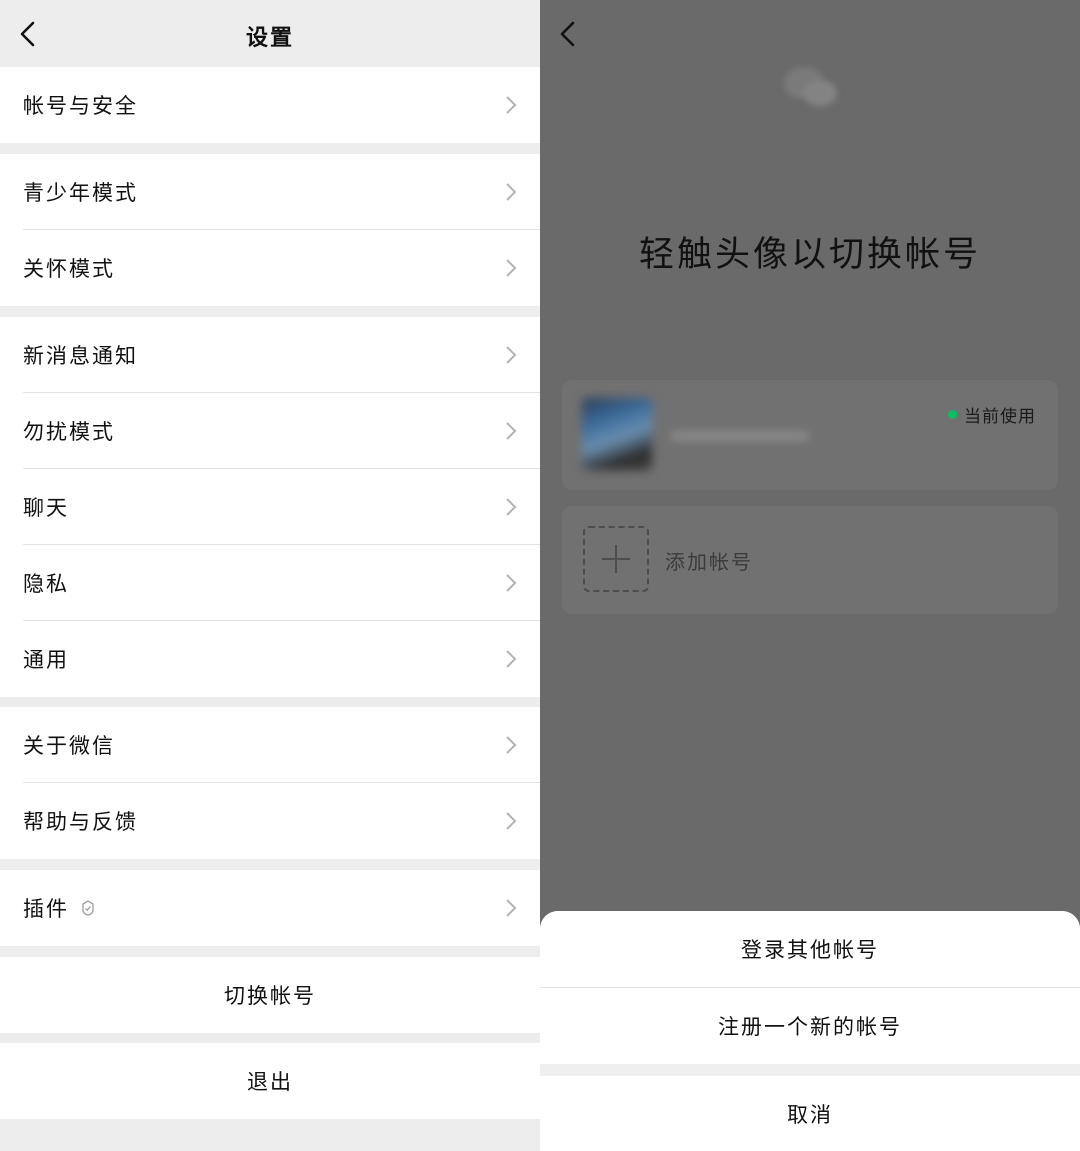  I want to click on settings-item-label: 帮助与反馈, so click(80, 822).